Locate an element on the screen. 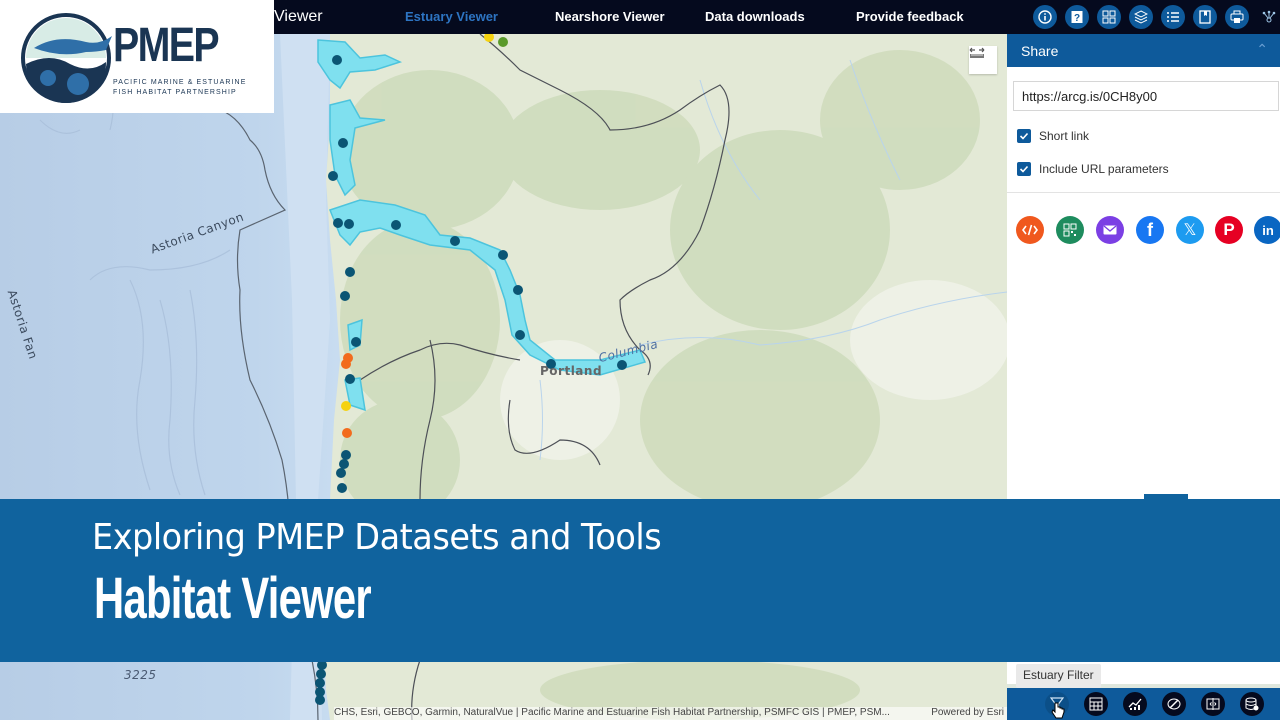 The height and width of the screenshot is (720, 1280). app-title: Viewer is located at coordinates (298, 16).